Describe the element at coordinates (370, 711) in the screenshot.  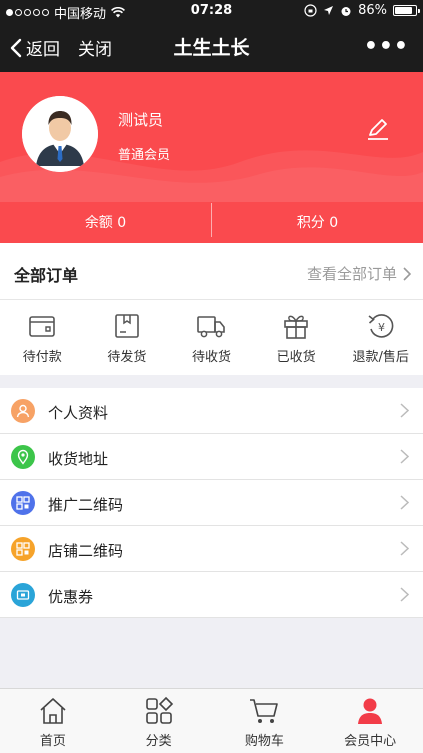
I see `member-icon` at that location.